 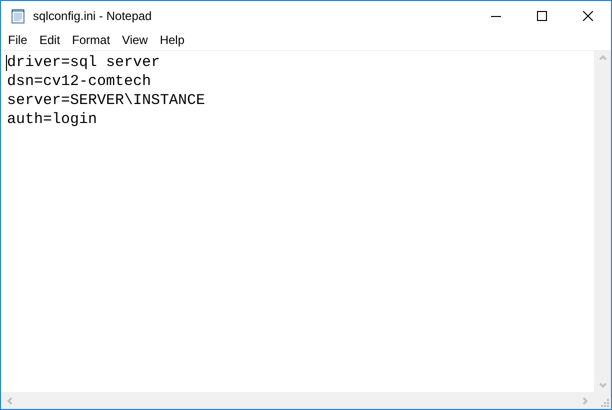 What do you see at coordinates (18, 16) in the screenshot?
I see `notepad-icon` at bounding box center [18, 16].